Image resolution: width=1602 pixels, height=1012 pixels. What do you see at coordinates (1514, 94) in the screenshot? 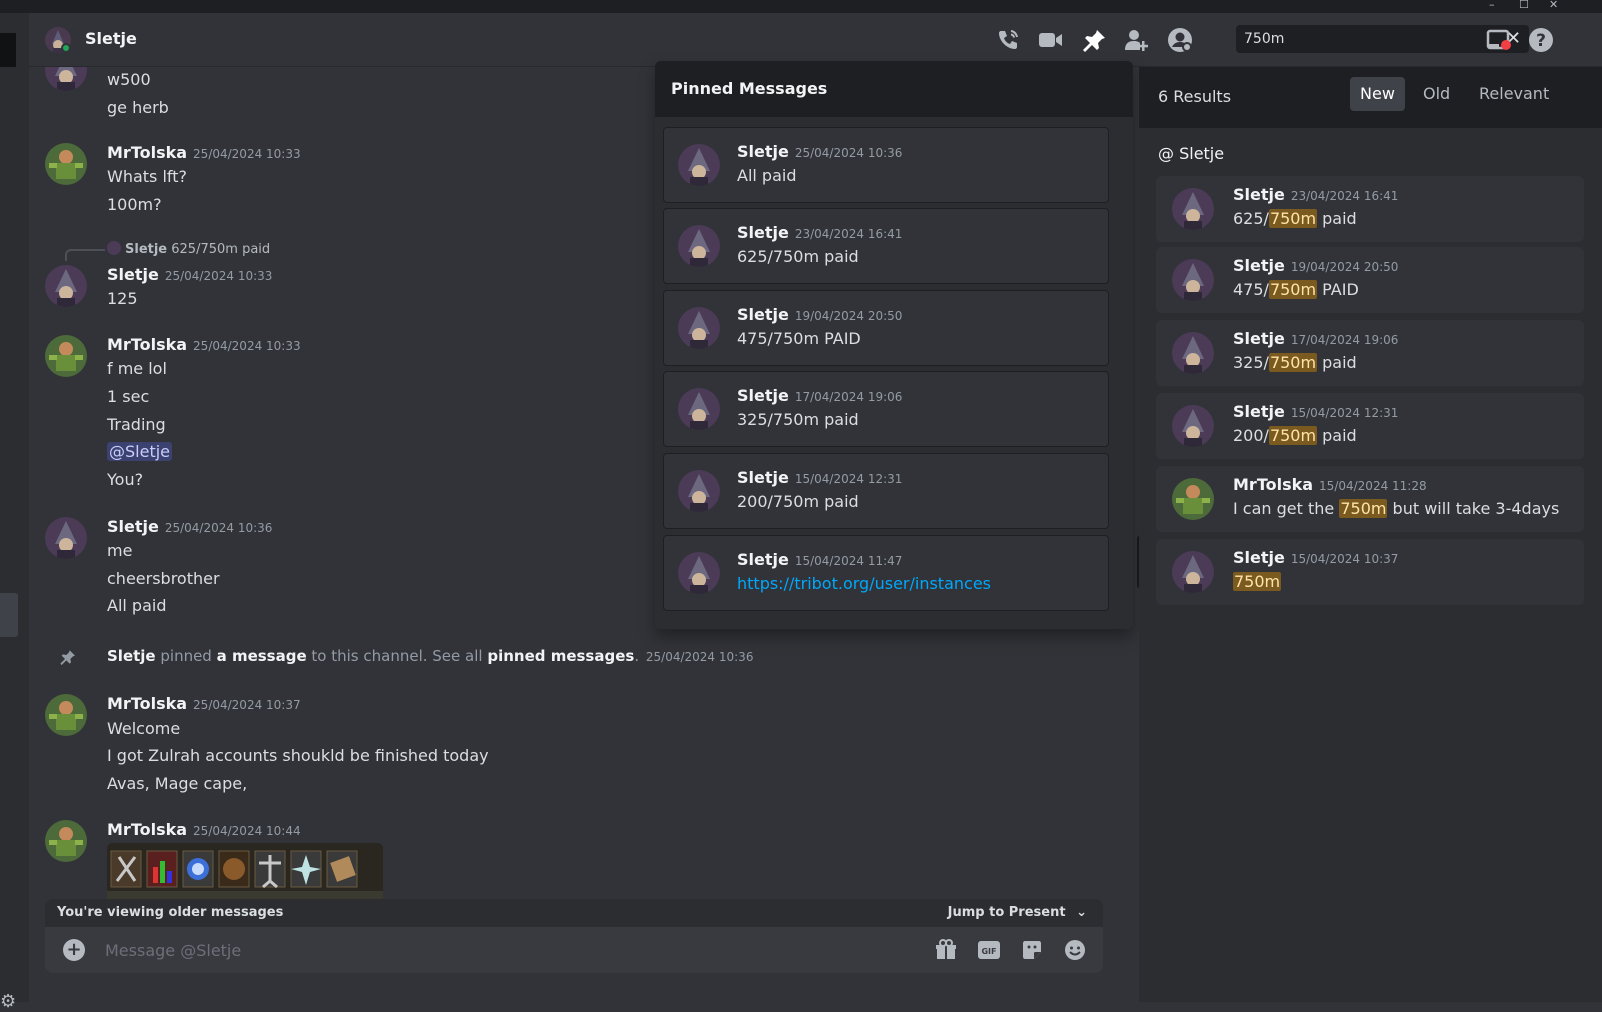
I see `tab-relevant: Relevant` at bounding box center [1514, 94].